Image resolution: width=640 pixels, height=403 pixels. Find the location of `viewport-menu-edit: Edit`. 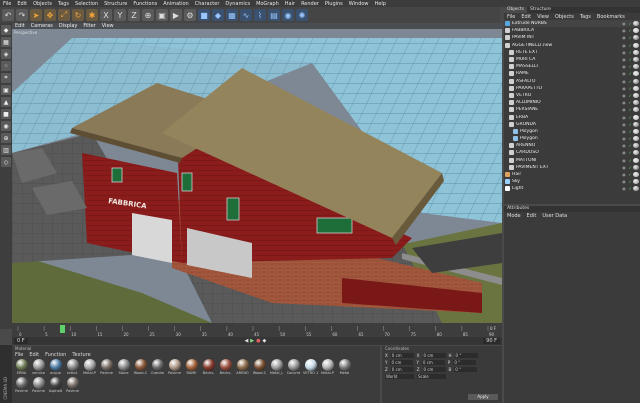

viewport-menu-edit: Edit is located at coordinates (20, 26).